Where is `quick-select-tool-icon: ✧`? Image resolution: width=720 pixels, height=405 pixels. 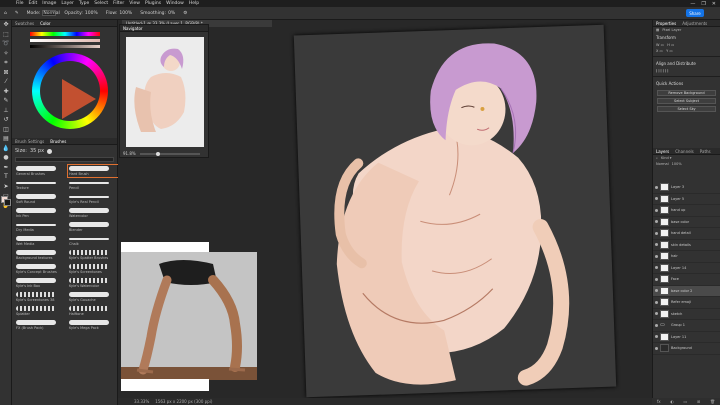 quick-select-tool-icon: ✧ is located at coordinates (6, 54).